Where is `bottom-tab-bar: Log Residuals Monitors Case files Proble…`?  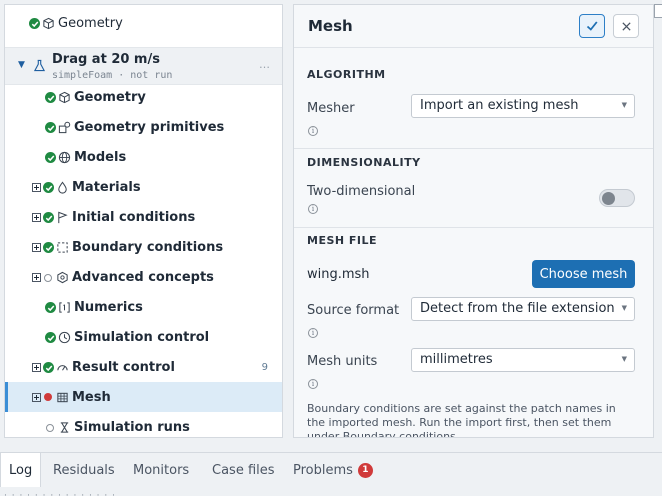 bottom-tab-bar: Log Residuals Monitors Case files Proble… is located at coordinates (331, 474).